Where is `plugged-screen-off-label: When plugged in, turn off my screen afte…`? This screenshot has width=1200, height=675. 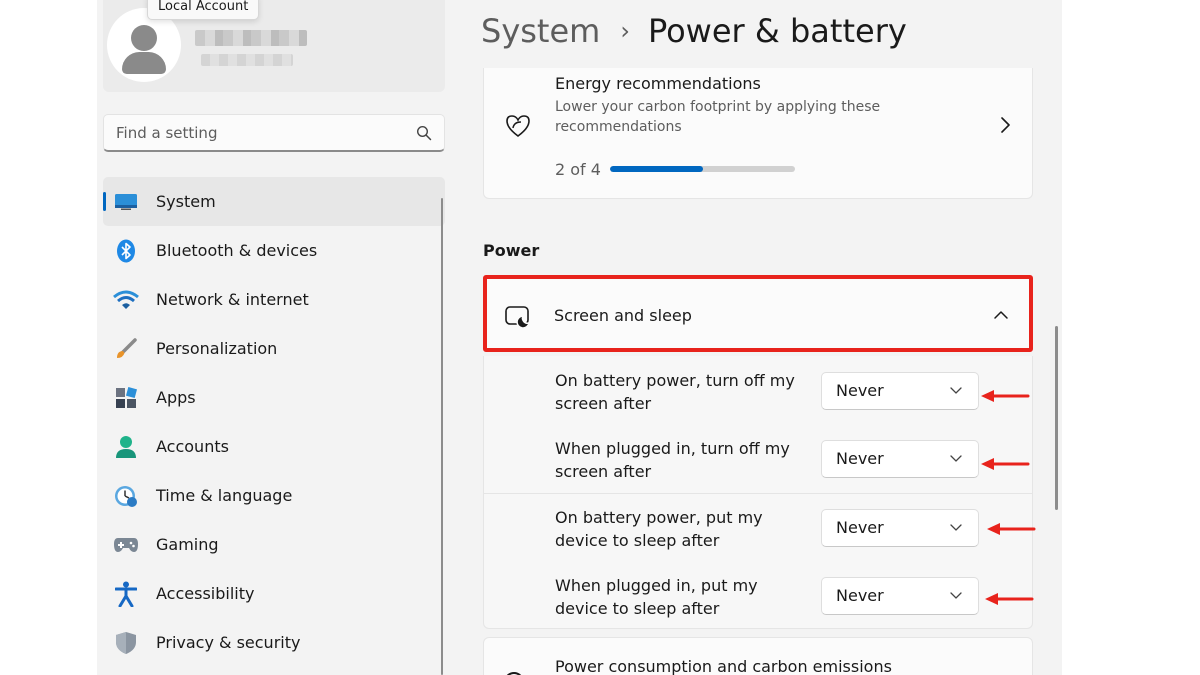 plugged-screen-off-label: When plugged in, turn off my screen afte… is located at coordinates (672, 460).